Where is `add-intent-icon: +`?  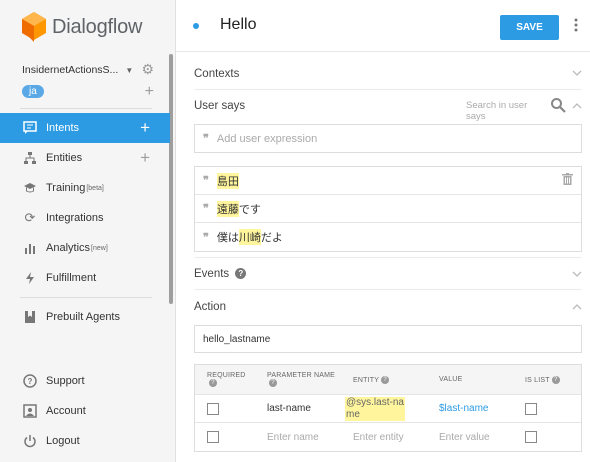
add-intent-icon: + is located at coordinates (145, 127).